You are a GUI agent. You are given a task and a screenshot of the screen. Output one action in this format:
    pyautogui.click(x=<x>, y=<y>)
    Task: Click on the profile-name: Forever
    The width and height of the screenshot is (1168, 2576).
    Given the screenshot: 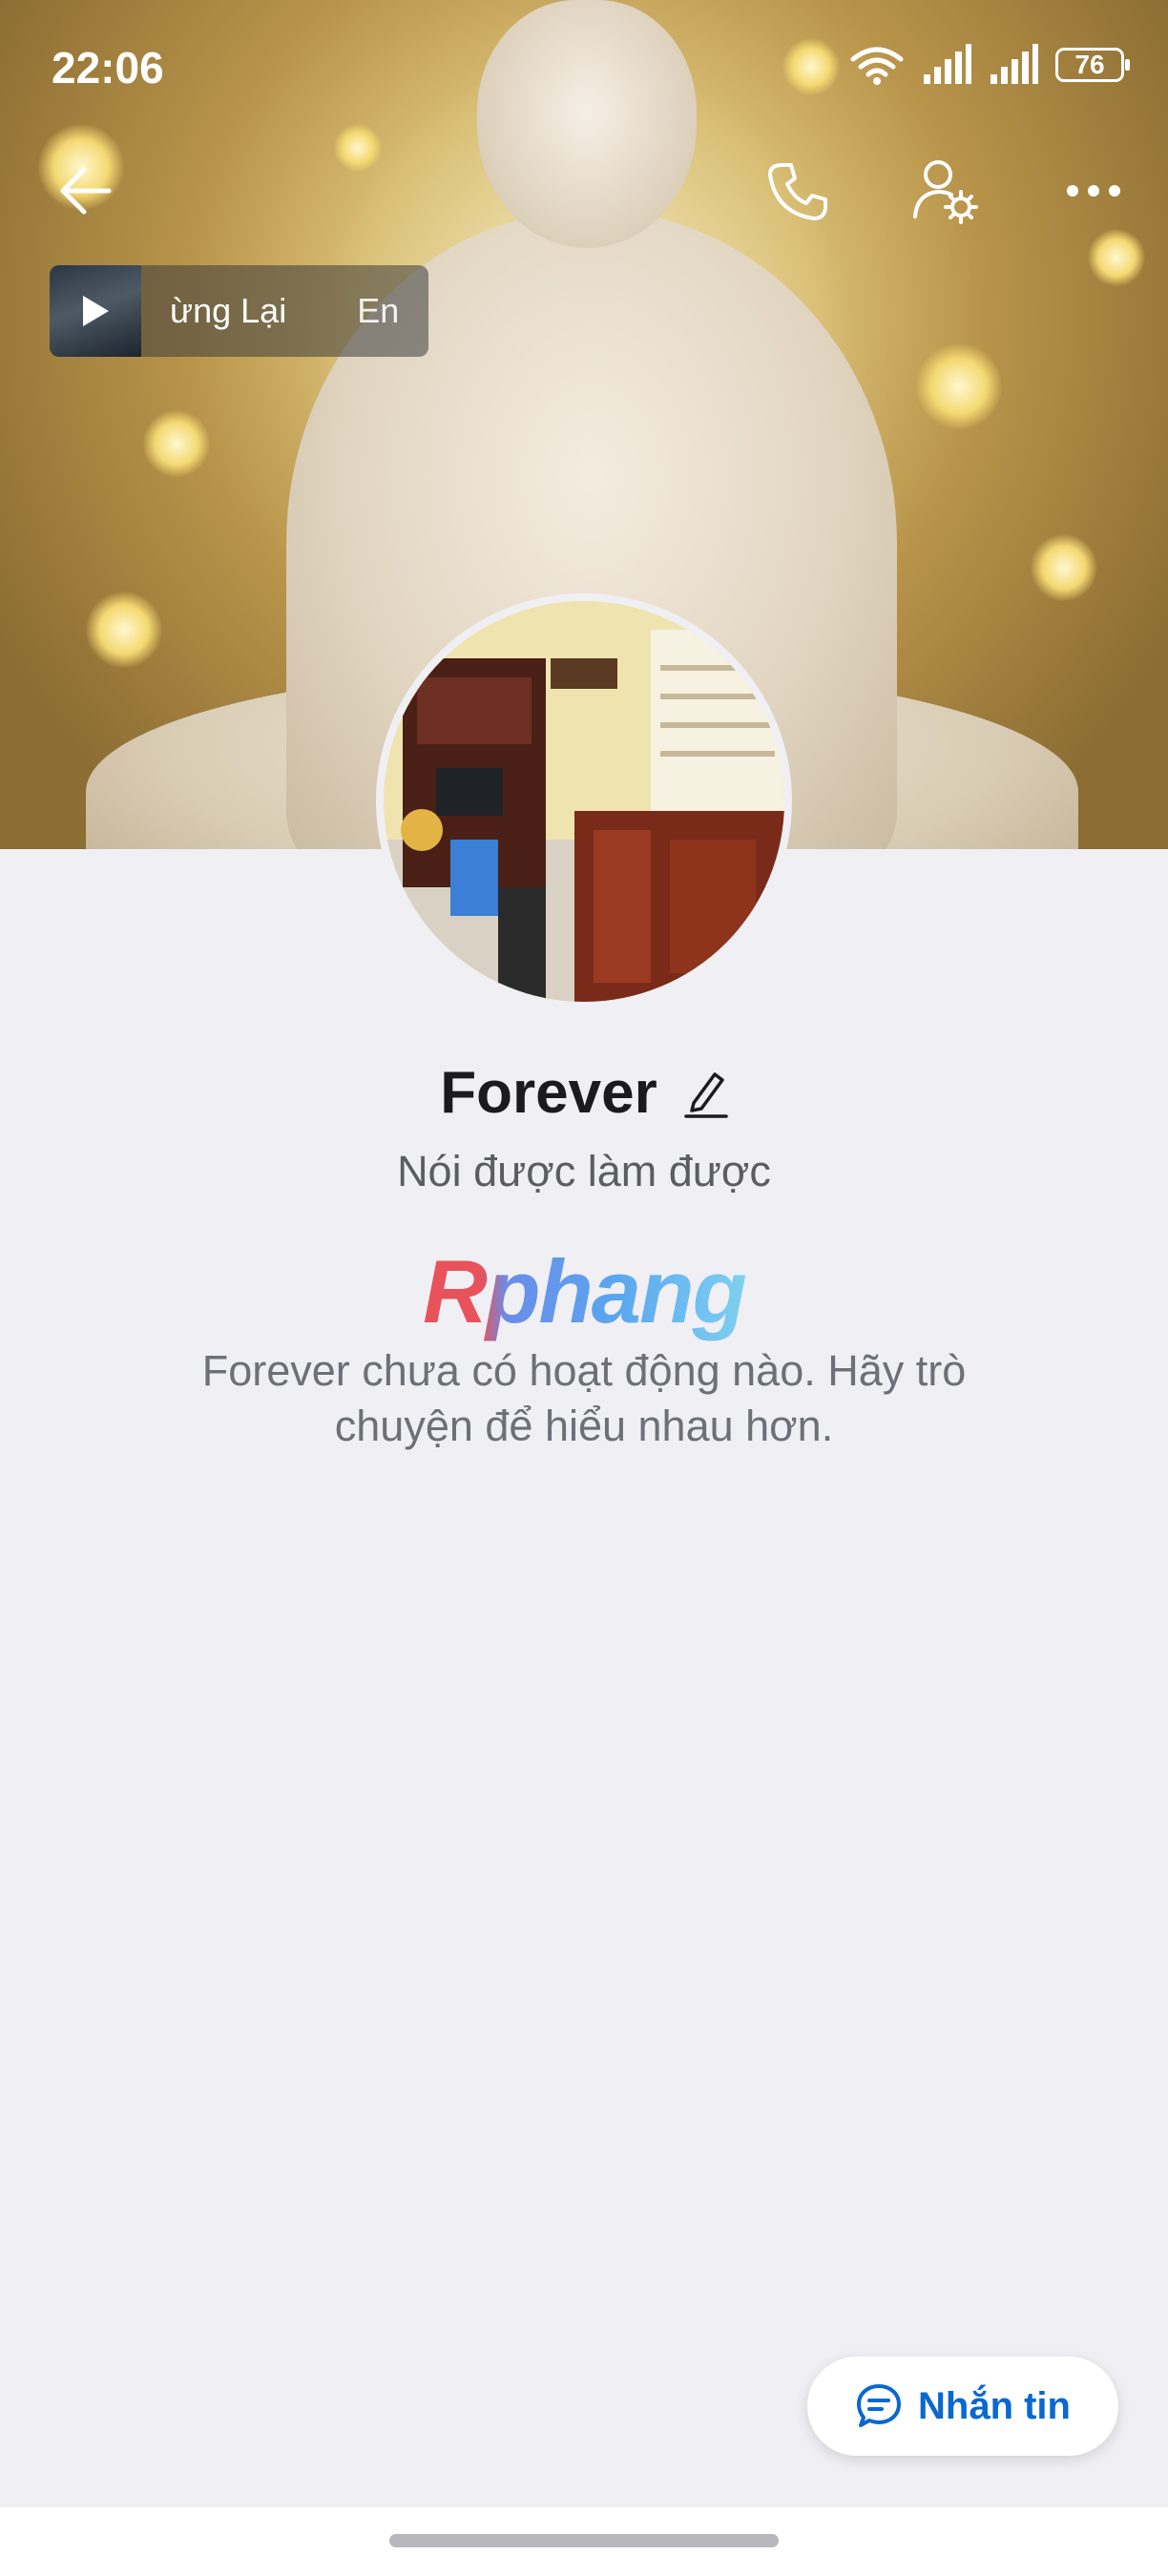 What is the action you would take?
    pyautogui.click(x=548, y=1093)
    